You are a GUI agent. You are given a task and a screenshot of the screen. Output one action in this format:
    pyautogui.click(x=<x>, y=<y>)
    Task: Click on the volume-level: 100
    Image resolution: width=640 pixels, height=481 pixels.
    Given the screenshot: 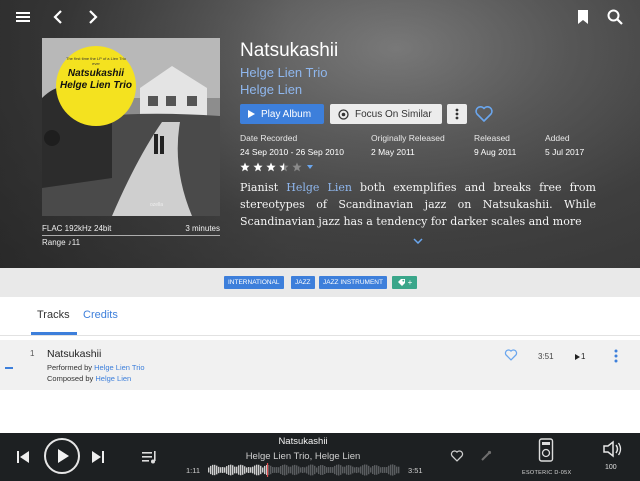 What is the action you would take?
    pyautogui.click(x=611, y=467)
    